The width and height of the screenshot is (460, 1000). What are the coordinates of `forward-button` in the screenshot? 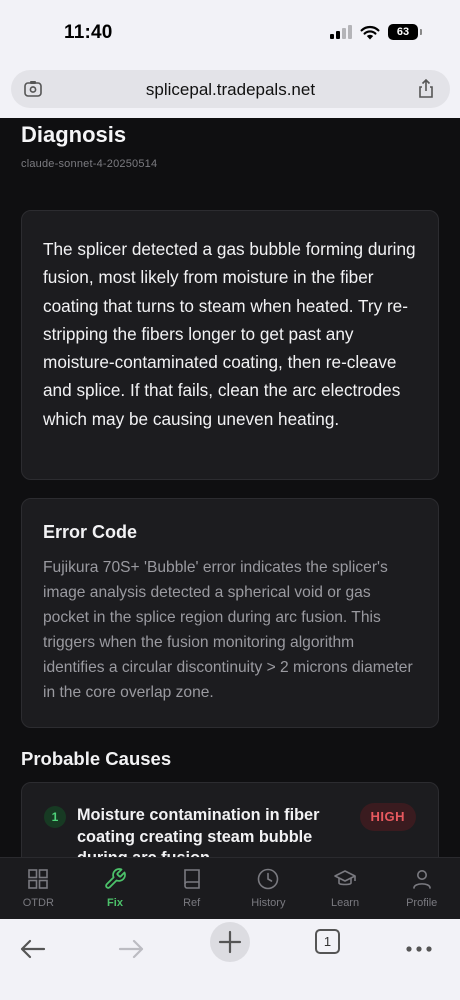 It's located at (131, 947).